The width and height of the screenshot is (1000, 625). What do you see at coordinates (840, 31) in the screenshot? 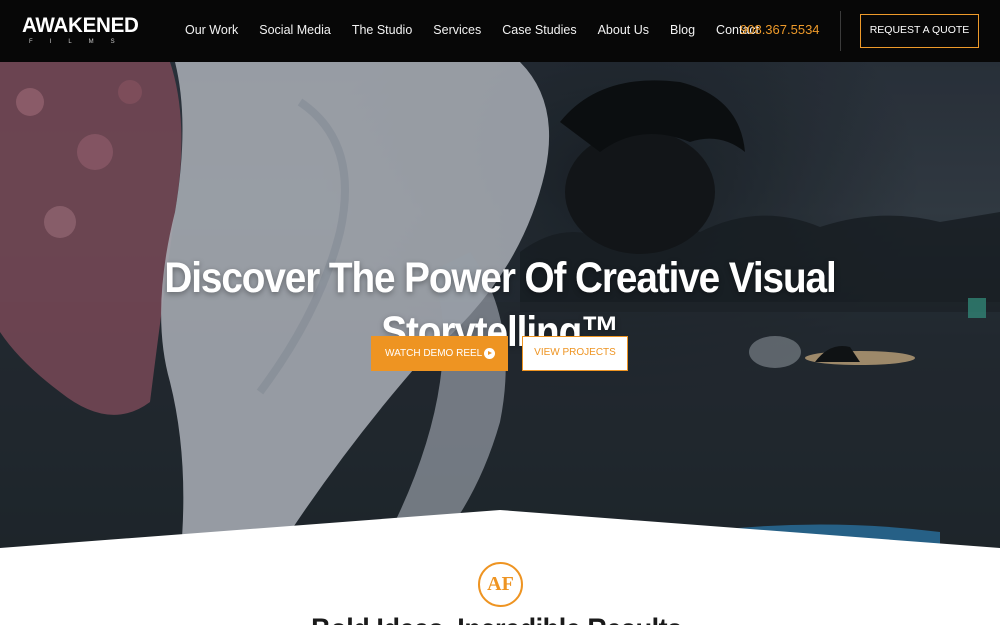
I see `header-divider` at bounding box center [840, 31].